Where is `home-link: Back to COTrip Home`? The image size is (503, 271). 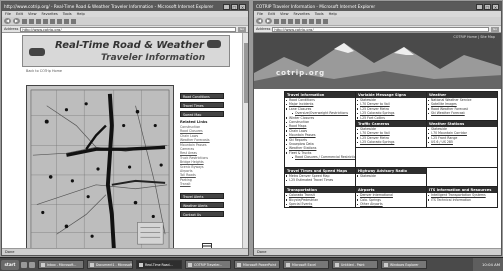 home-link: Back to COTrip Home is located at coordinates (44, 71).